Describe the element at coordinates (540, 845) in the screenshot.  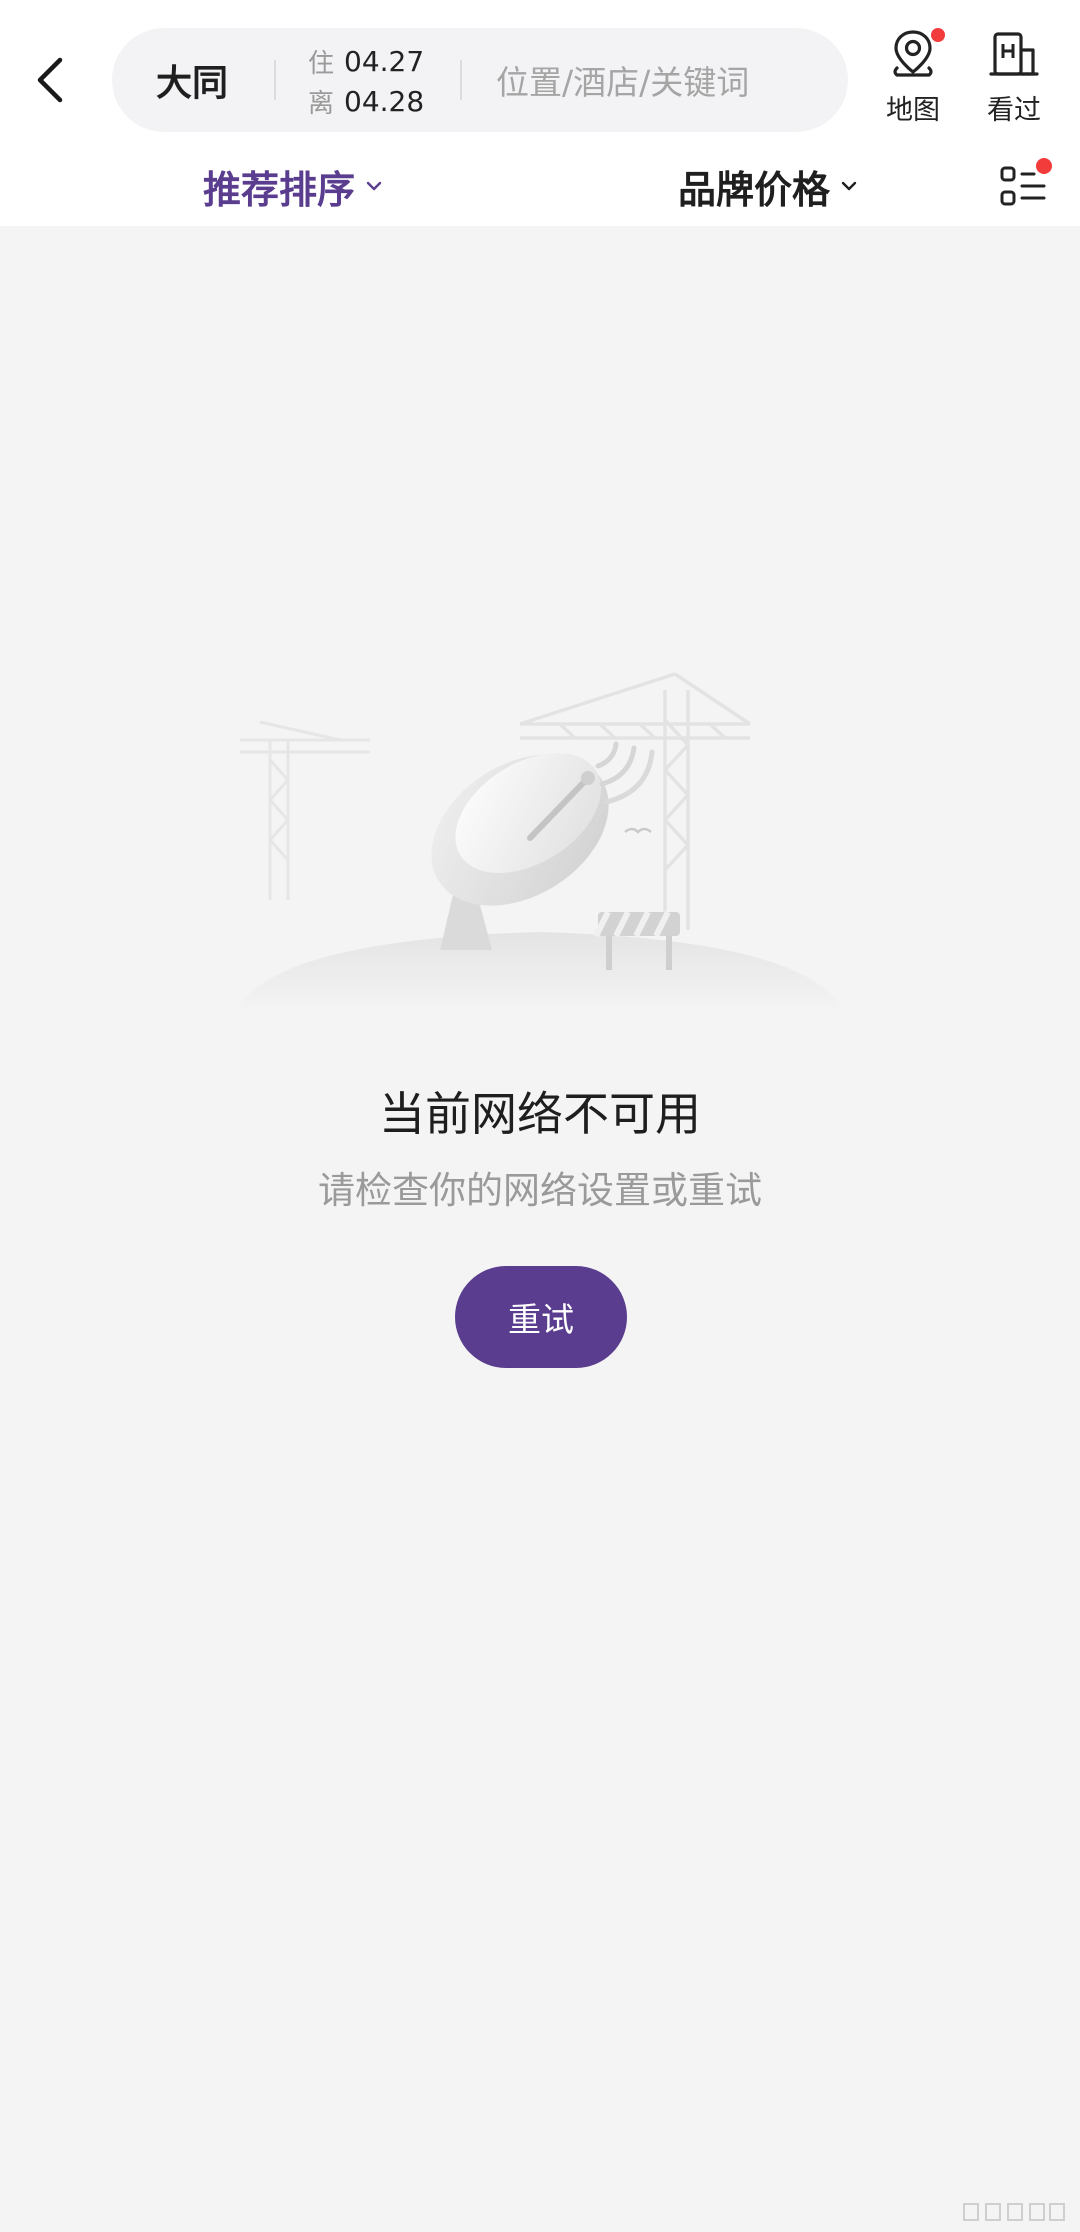
I see `no-network-illustration` at that location.